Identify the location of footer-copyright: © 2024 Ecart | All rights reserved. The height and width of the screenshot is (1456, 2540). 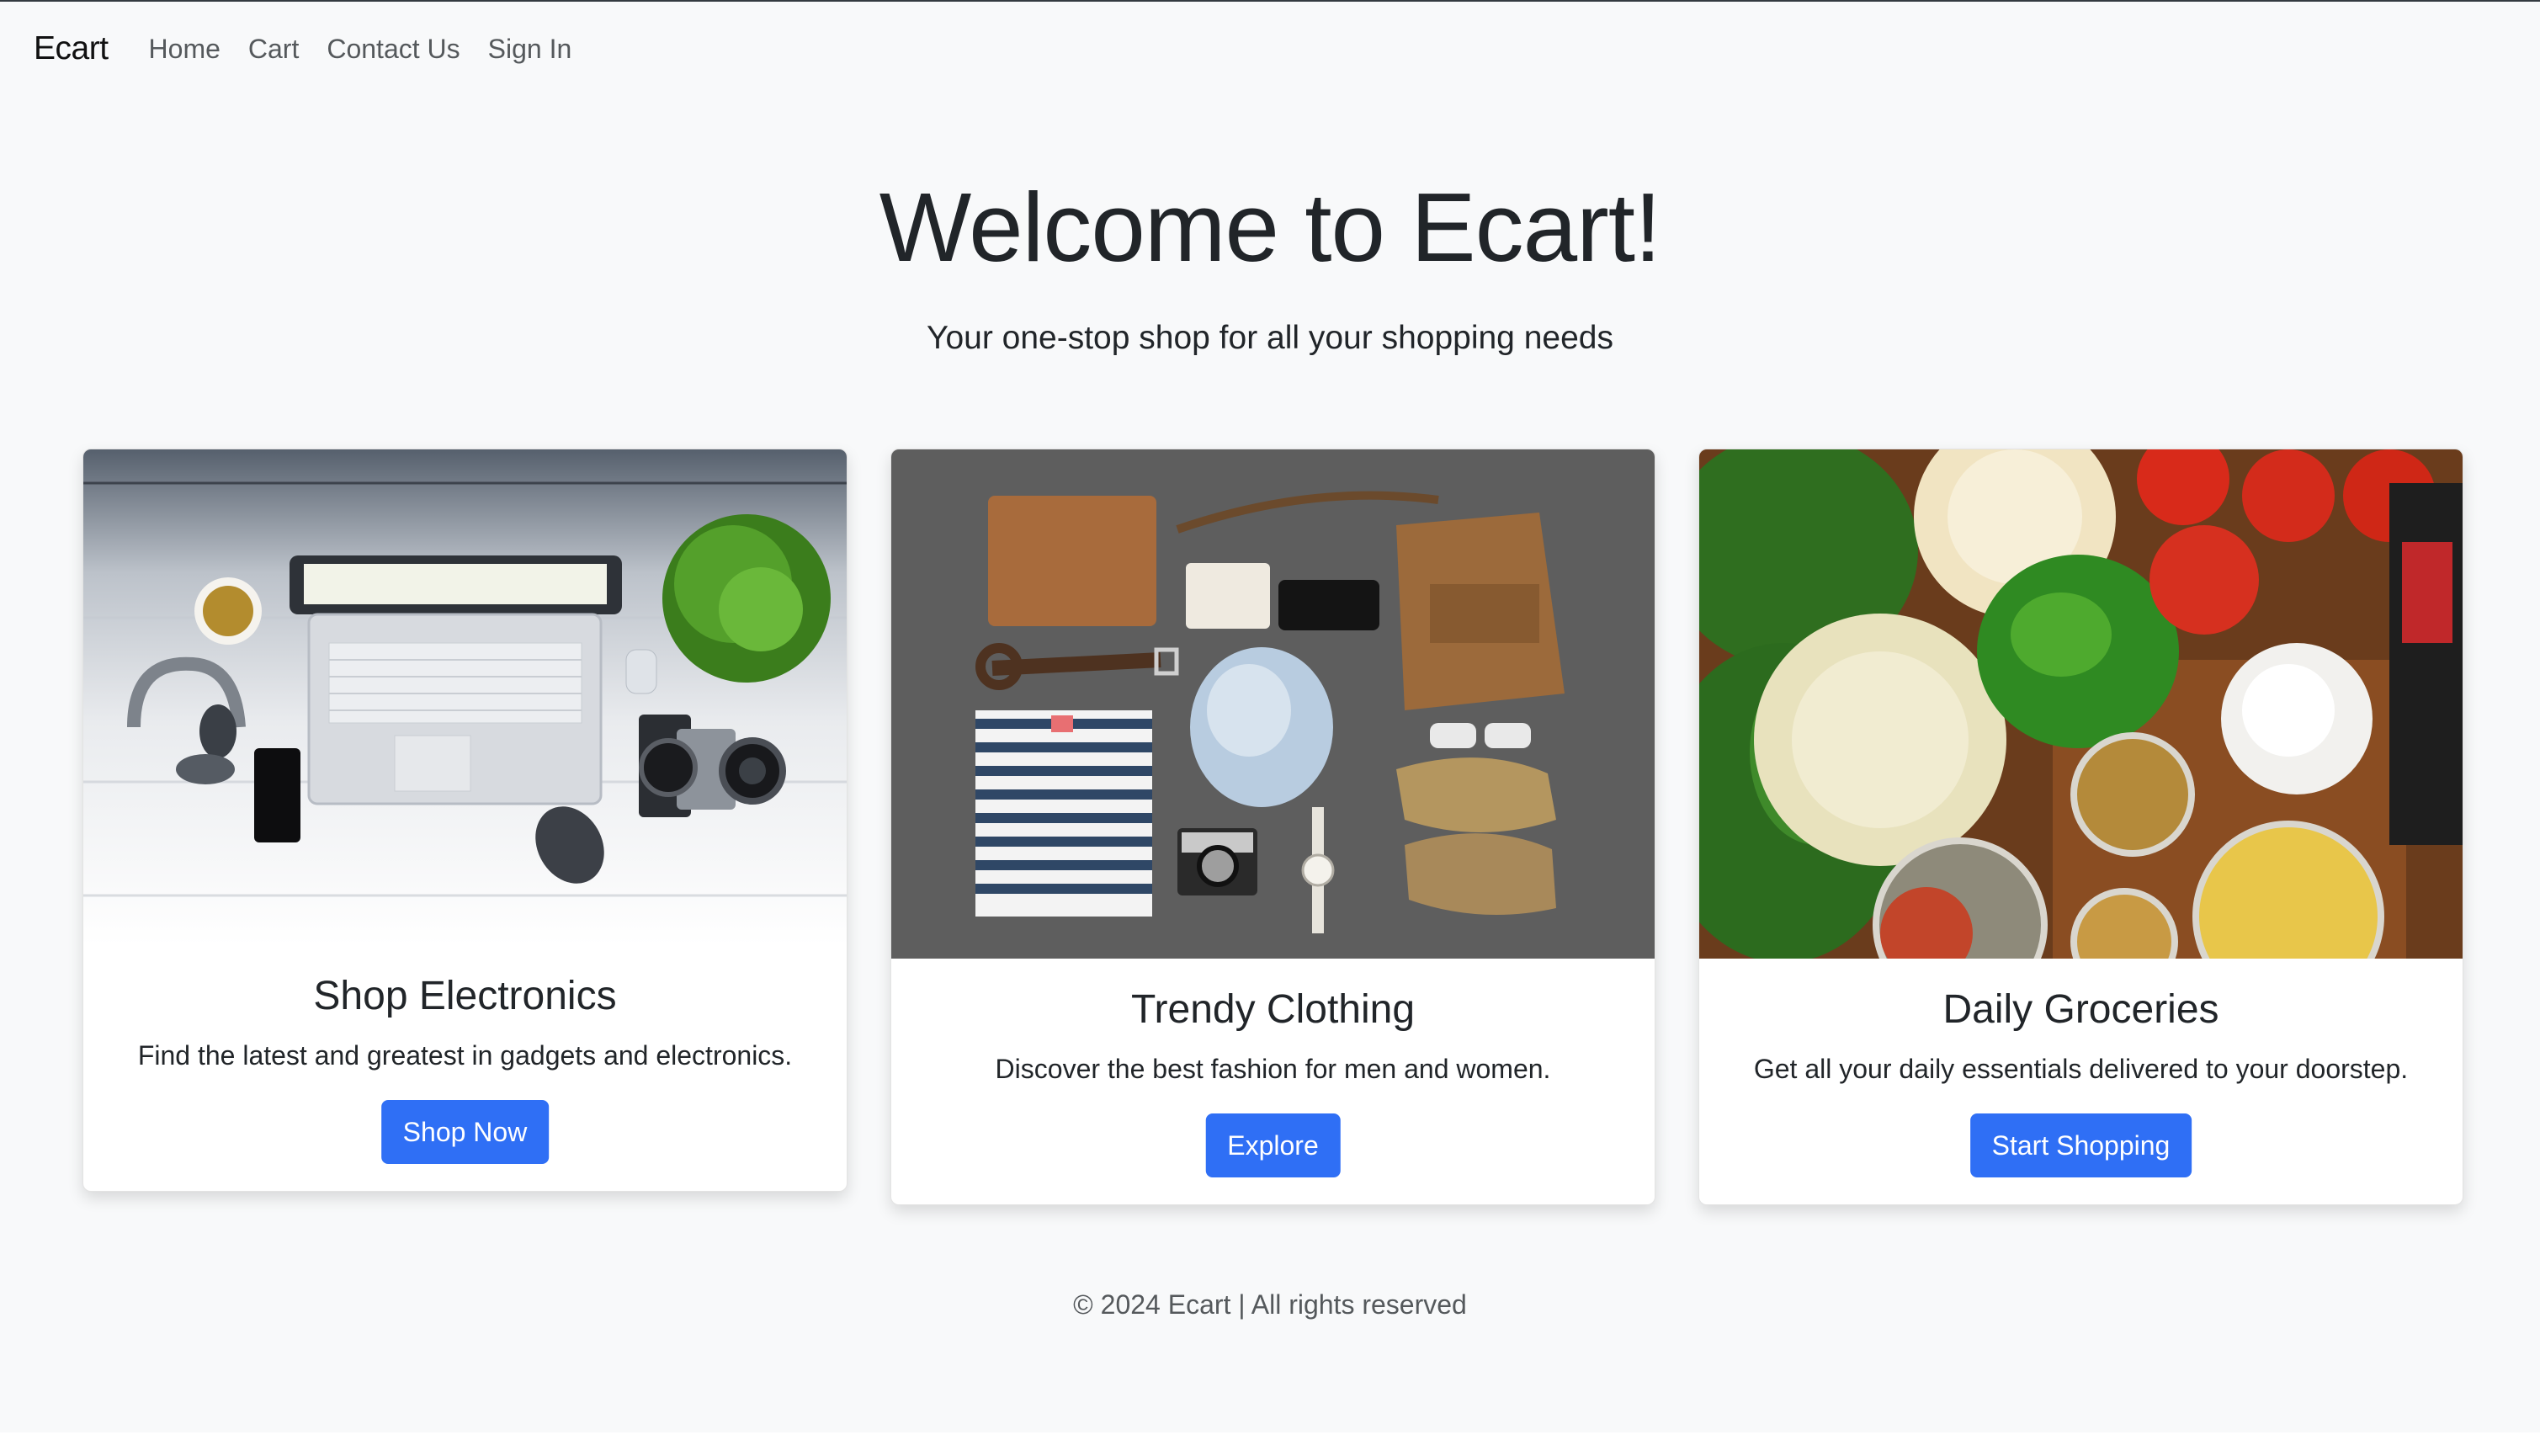
(1270, 1304).